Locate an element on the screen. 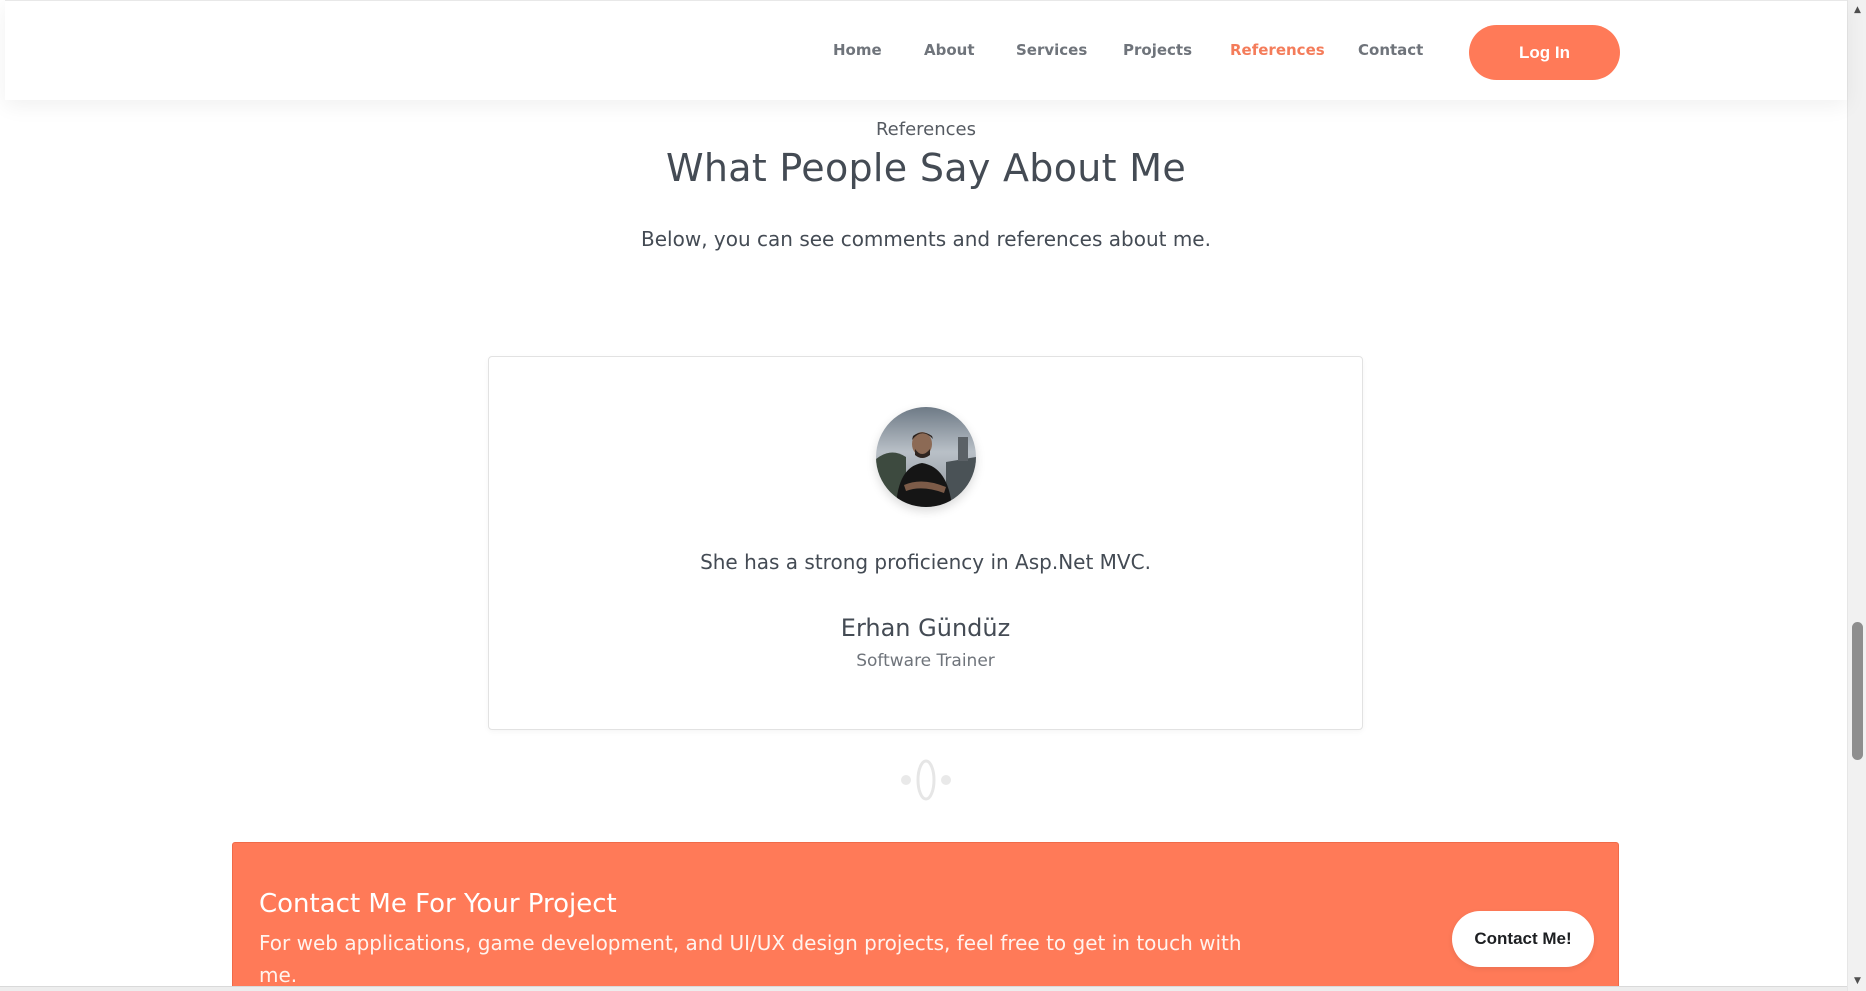 This screenshot has width=1866, height=991. contact-banner-title: Contact Me For Your Project is located at coordinates (438, 904).